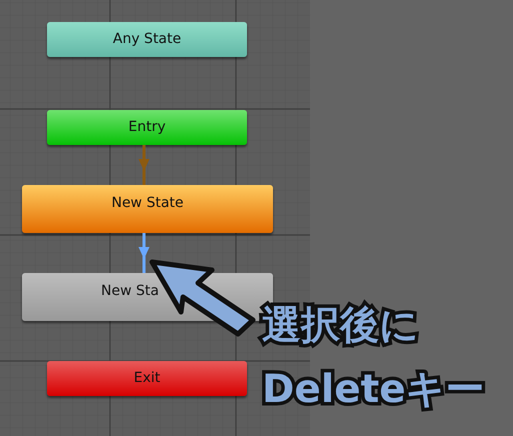 The height and width of the screenshot is (436, 513). What do you see at coordinates (147, 127) in the screenshot?
I see `entry-node: Entry` at bounding box center [147, 127].